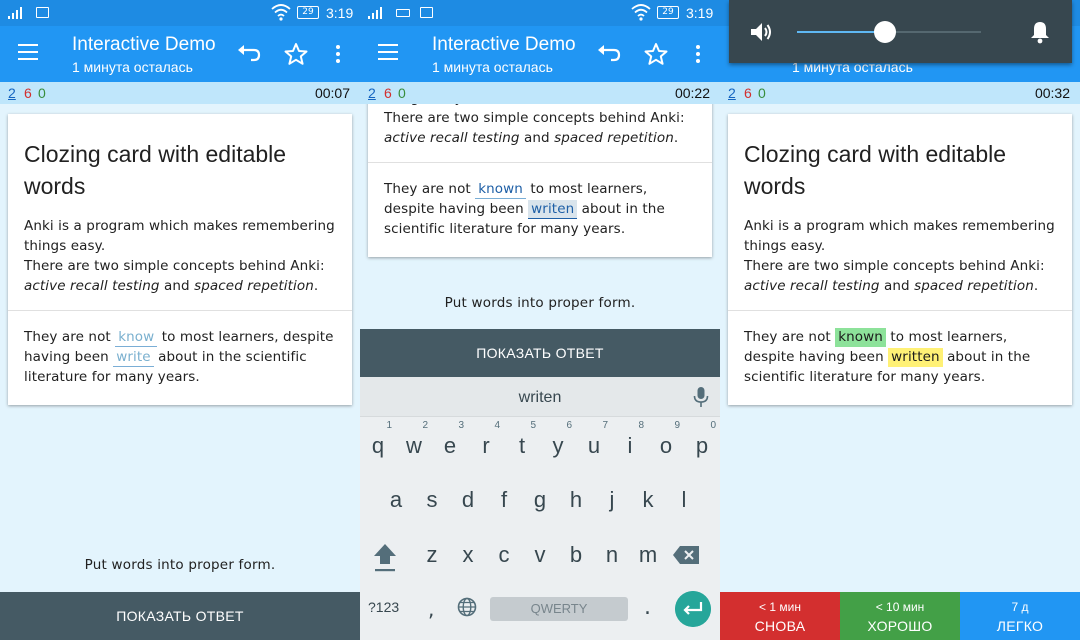 Image resolution: width=1080 pixels, height=640 pixels. Describe the element at coordinates (385, 558) in the screenshot. I see `shift-key-icon` at that location.